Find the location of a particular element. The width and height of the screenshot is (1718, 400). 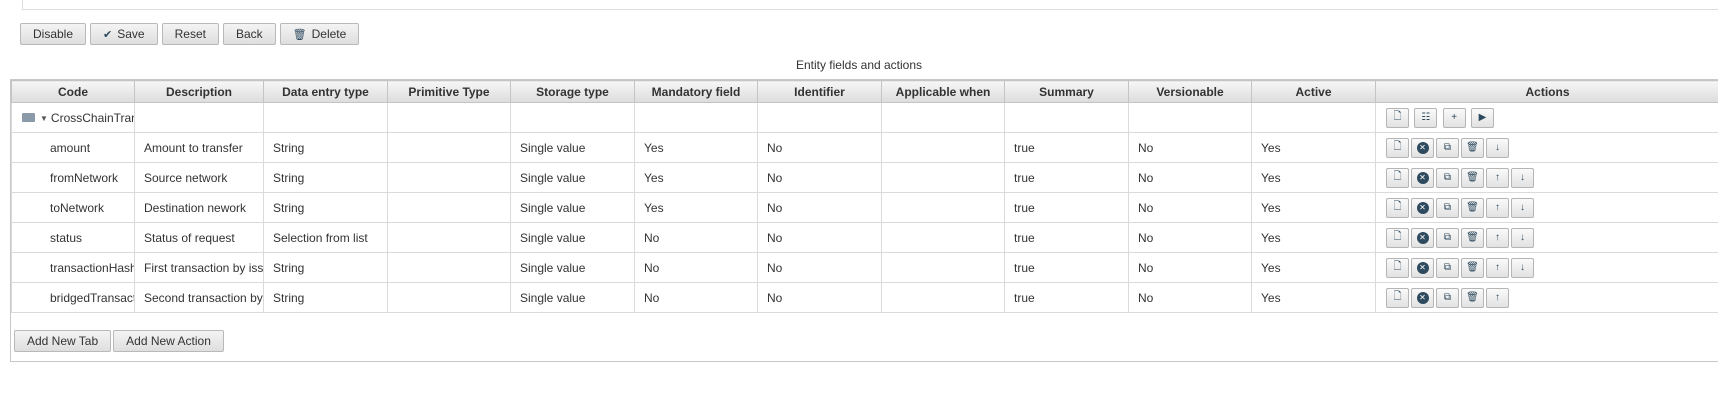

run-button: ▶ is located at coordinates (1483, 117).